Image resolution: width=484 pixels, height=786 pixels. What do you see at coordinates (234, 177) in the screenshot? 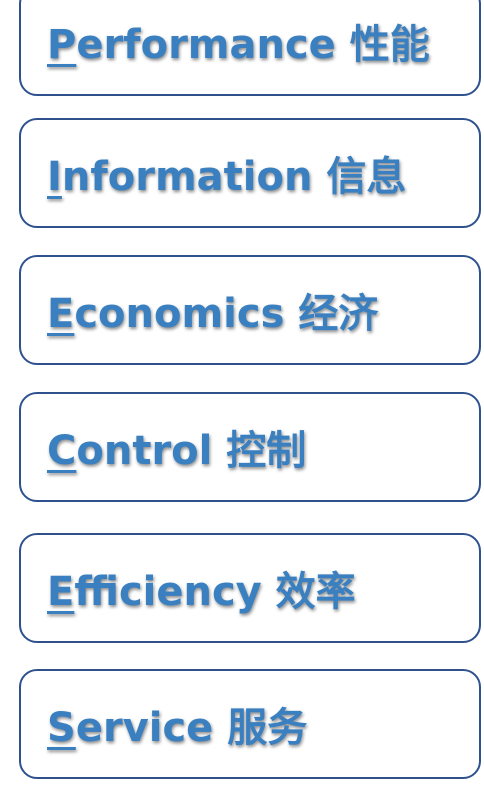
I see `category-text: nformation 信息` at bounding box center [234, 177].